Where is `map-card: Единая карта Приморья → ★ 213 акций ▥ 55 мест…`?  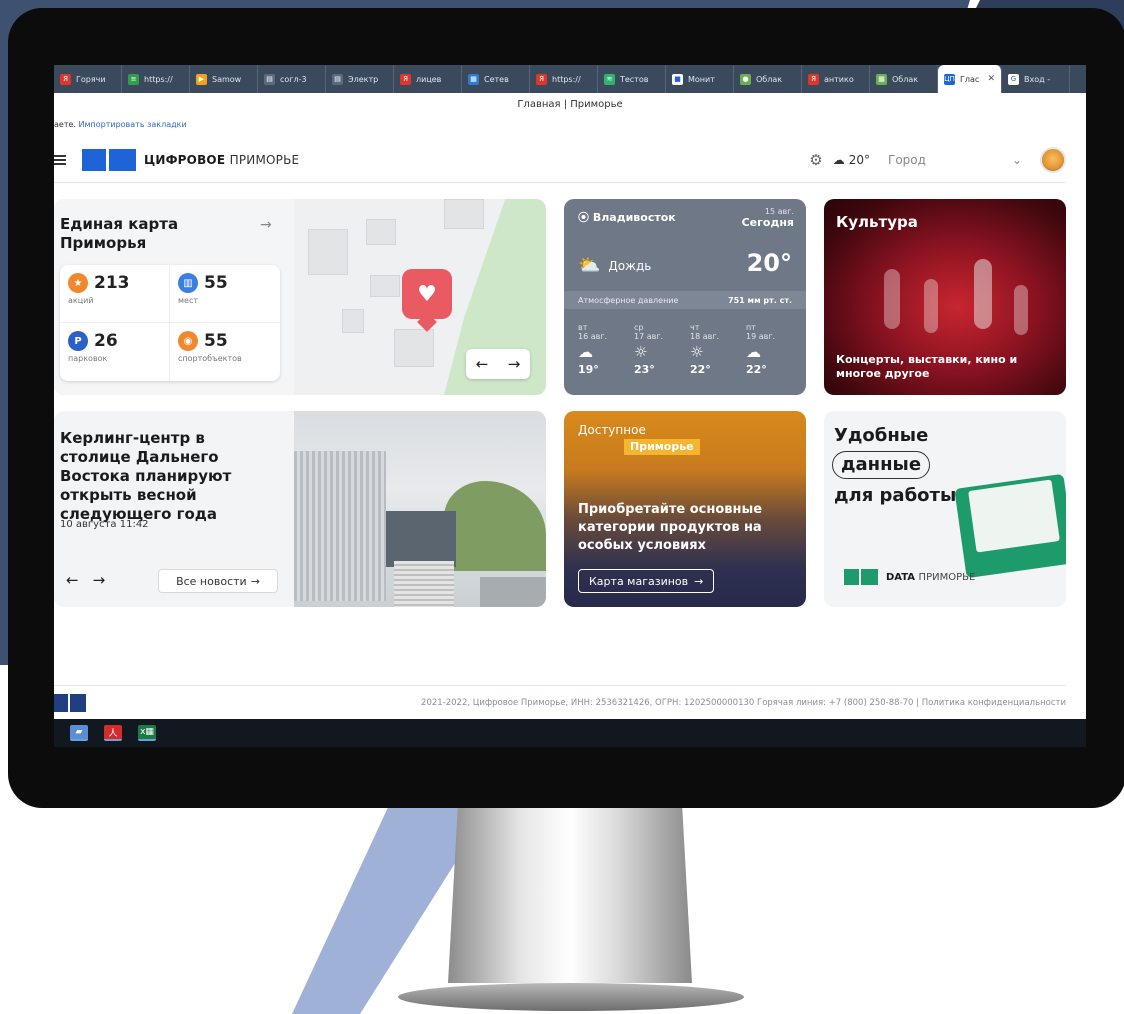 map-card: Единая карта Приморья → ★ 213 акций ▥ 55 мест… is located at coordinates (300, 297).